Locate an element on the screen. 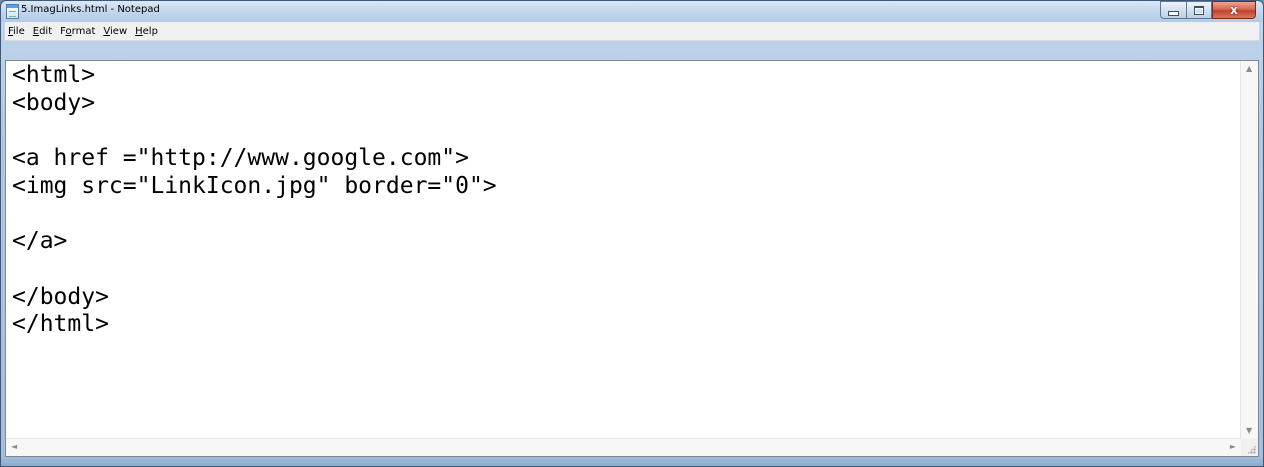 The height and width of the screenshot is (467, 1264). scroll-left-icon: ◄ is located at coordinates (14, 447).